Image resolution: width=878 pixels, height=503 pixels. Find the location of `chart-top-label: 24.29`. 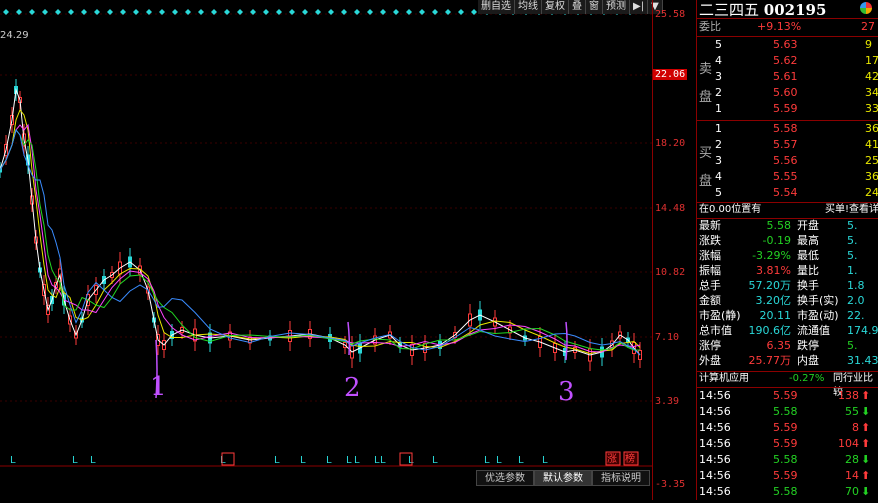

chart-top-label: 24.29 is located at coordinates (14, 35).